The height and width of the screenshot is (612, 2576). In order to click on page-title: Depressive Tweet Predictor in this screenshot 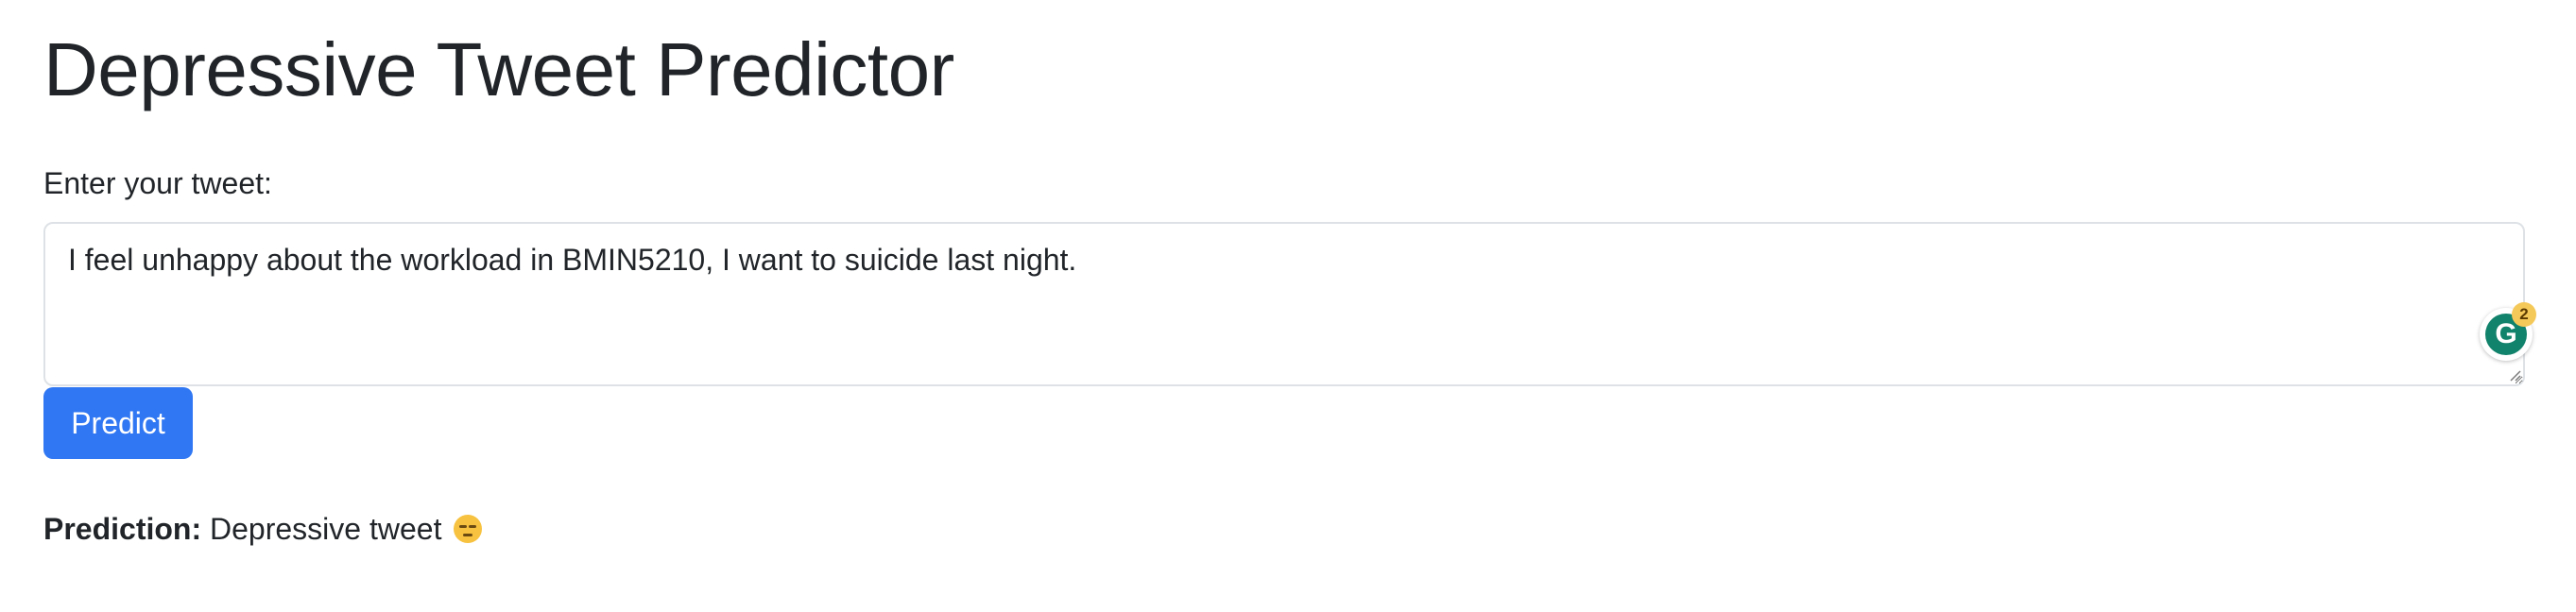, I will do `click(498, 69)`.